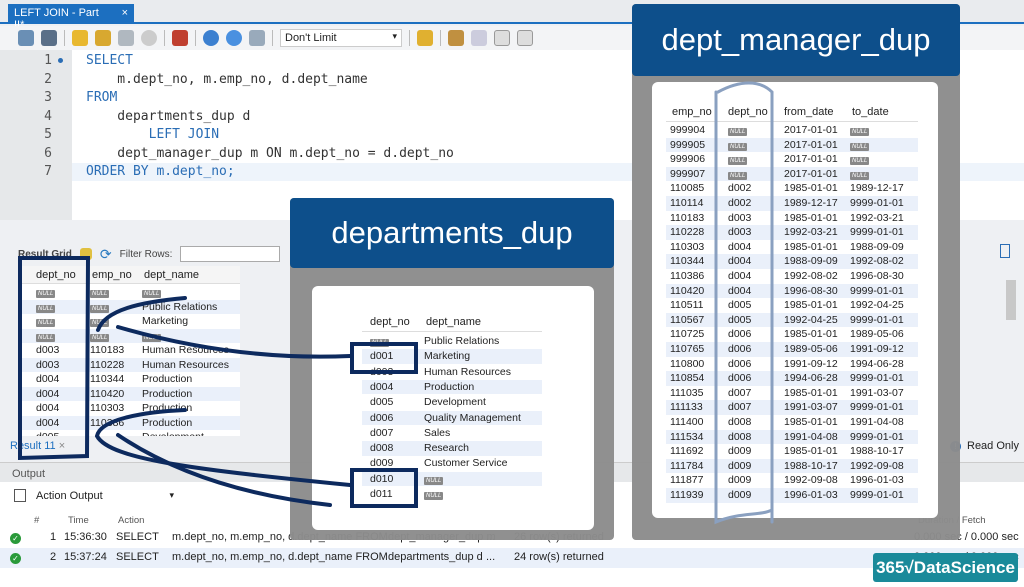  Describe the element at coordinates (384, 488) in the screenshot. I see `annotation-box-d010-d011` at that location.